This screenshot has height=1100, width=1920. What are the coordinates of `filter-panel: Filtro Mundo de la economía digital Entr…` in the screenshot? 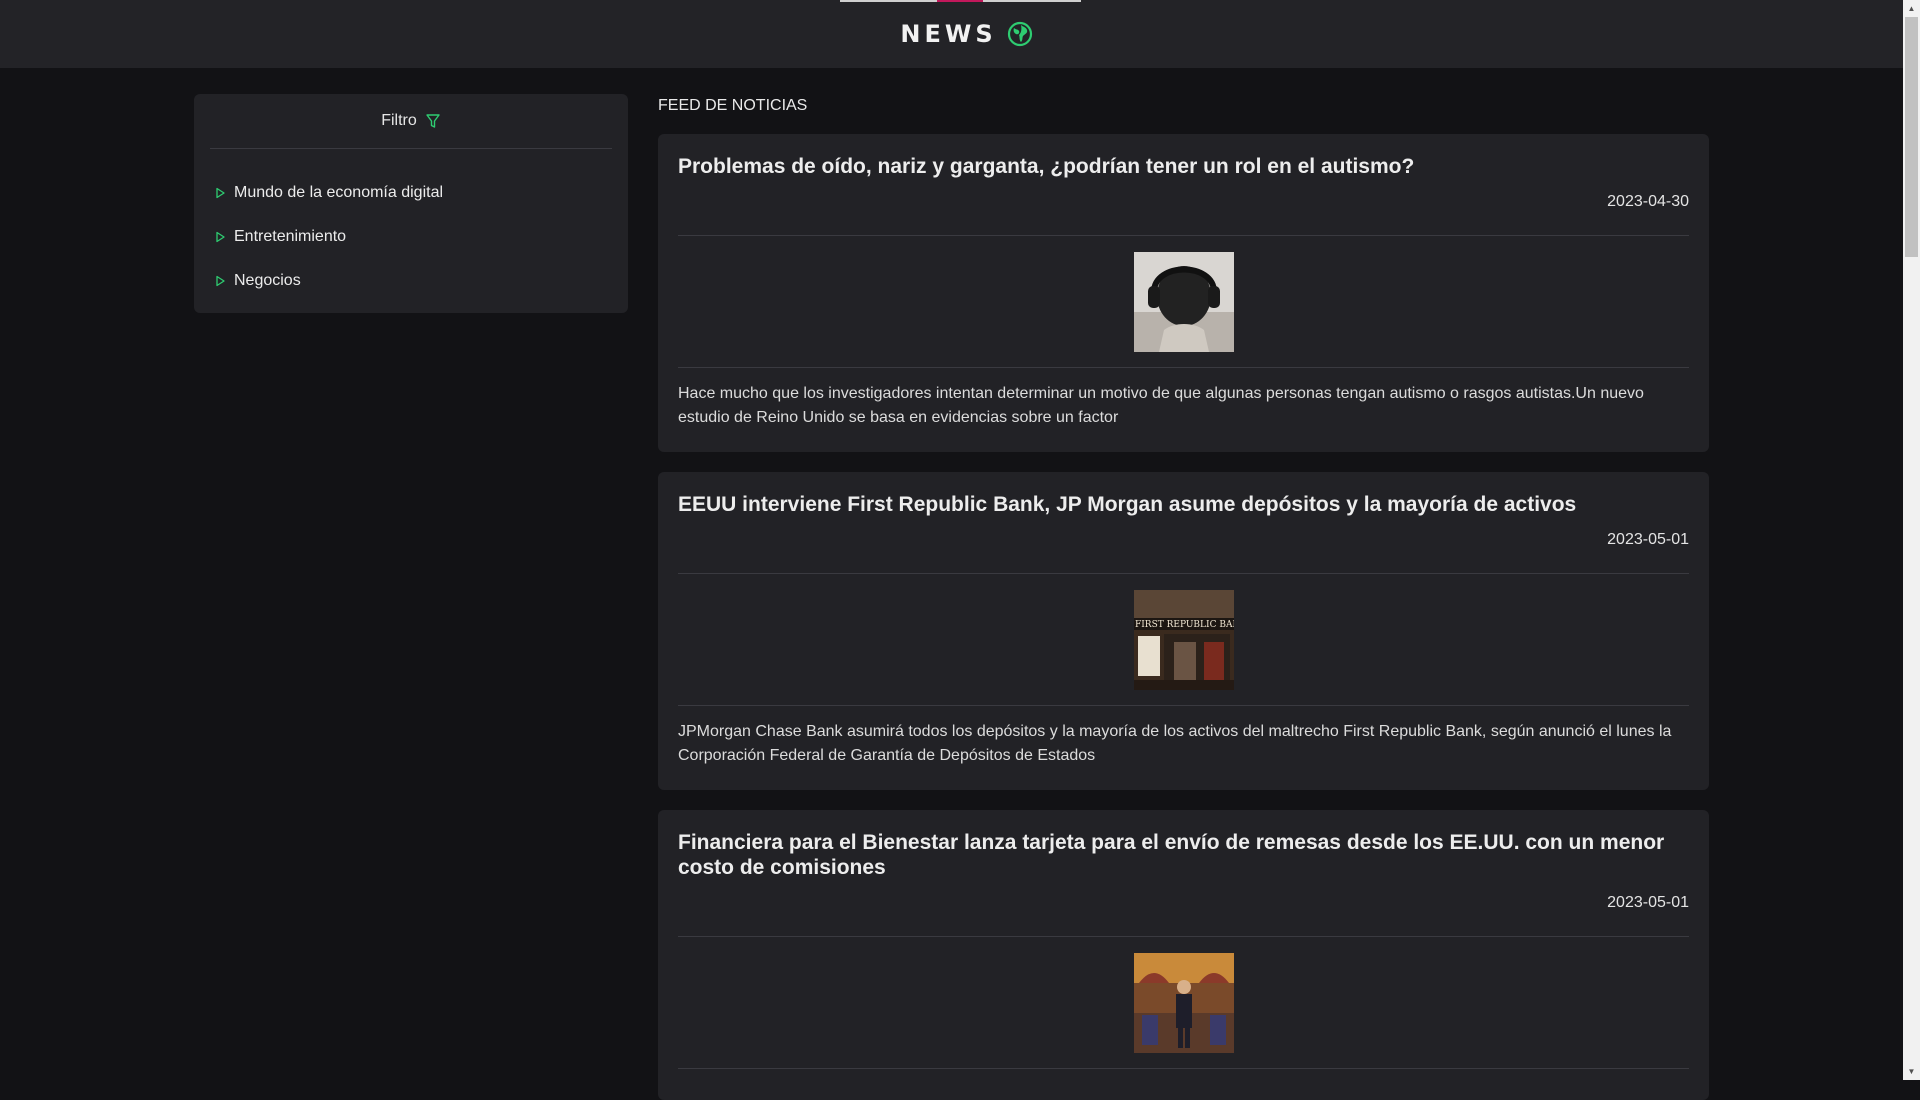 It's located at (411, 203).